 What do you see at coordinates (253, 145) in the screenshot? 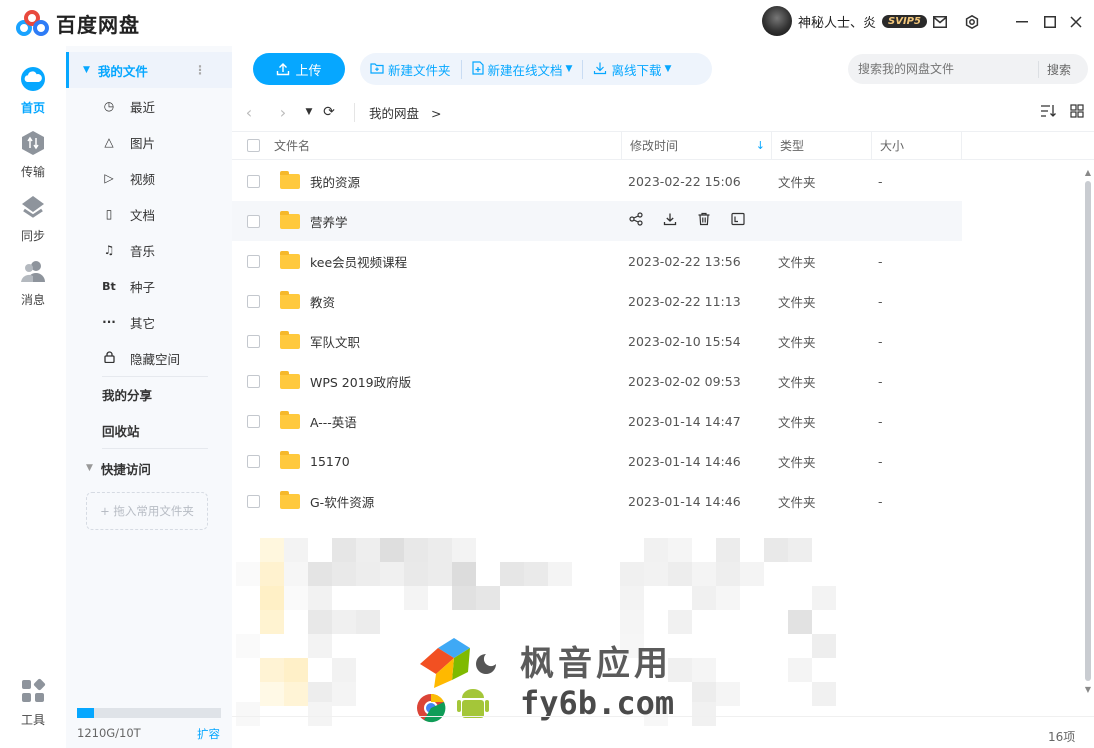
I see `select-all-checkbox` at bounding box center [253, 145].